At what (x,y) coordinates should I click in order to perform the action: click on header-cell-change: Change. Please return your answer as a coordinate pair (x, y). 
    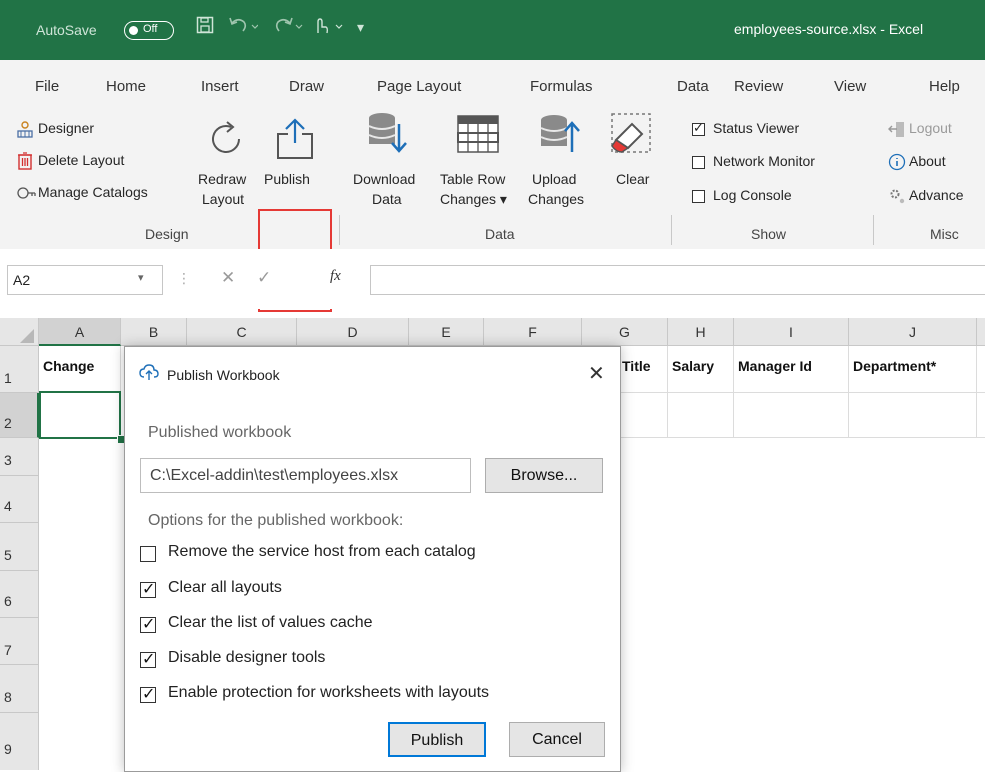
    Looking at the image, I should click on (80, 369).